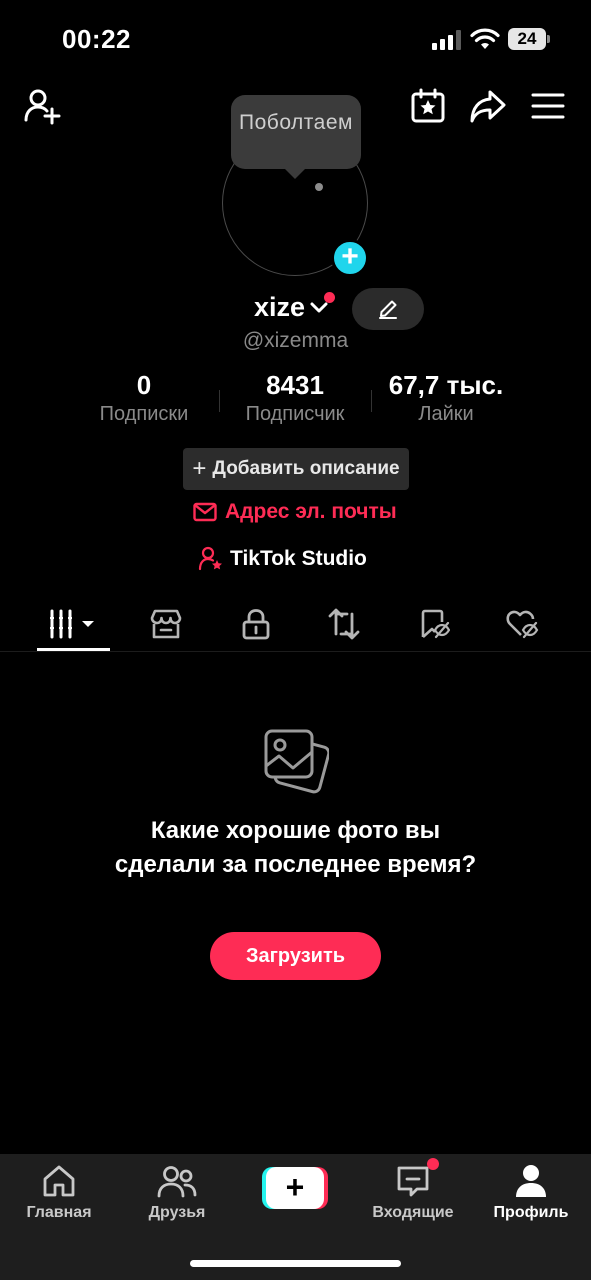 The height and width of the screenshot is (1280, 591). I want to click on share-arrow-icon, so click(488, 106).